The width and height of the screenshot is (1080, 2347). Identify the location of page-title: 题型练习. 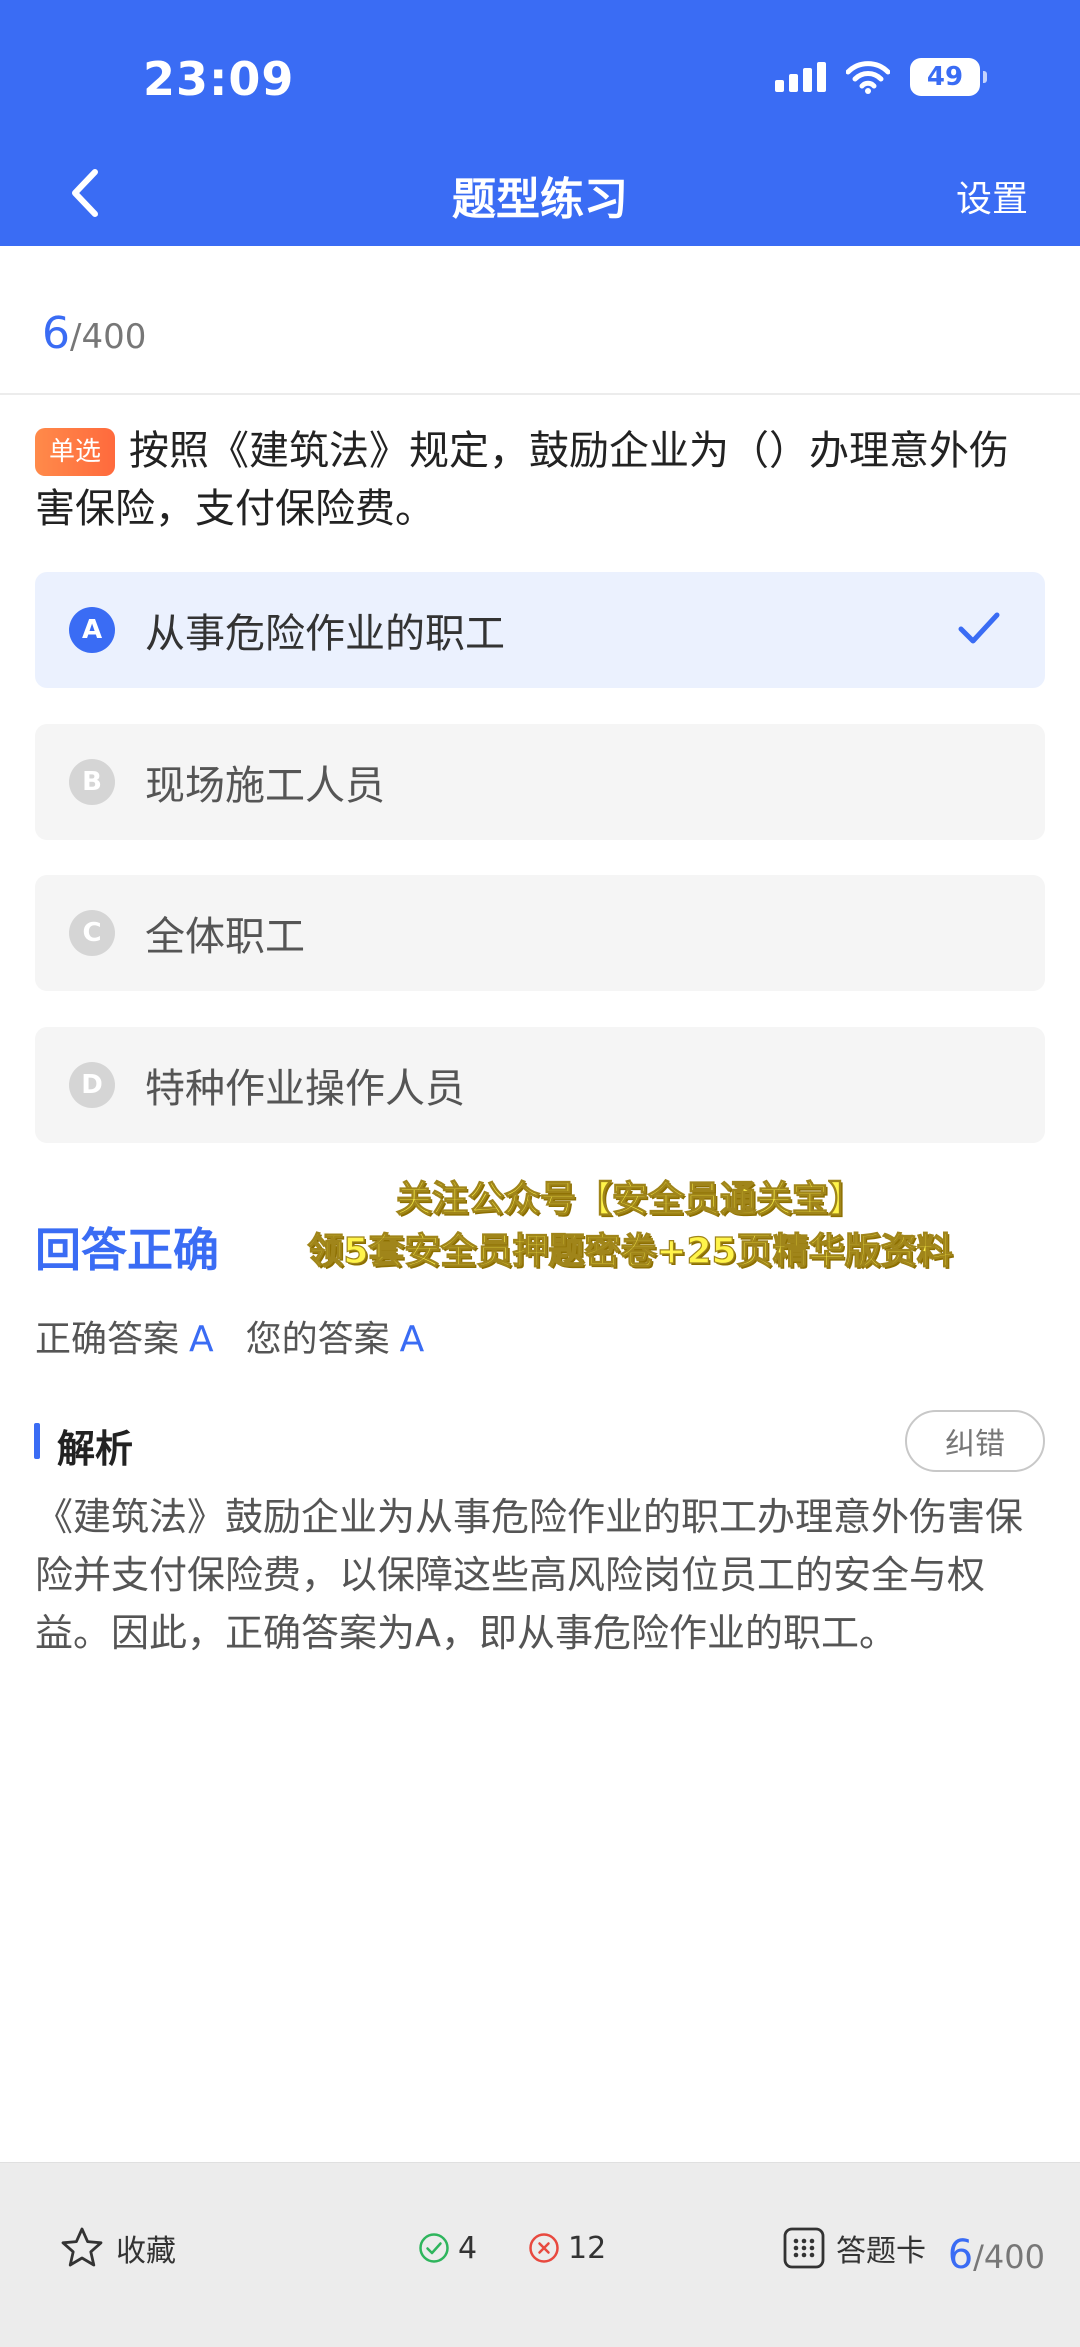
(540, 199).